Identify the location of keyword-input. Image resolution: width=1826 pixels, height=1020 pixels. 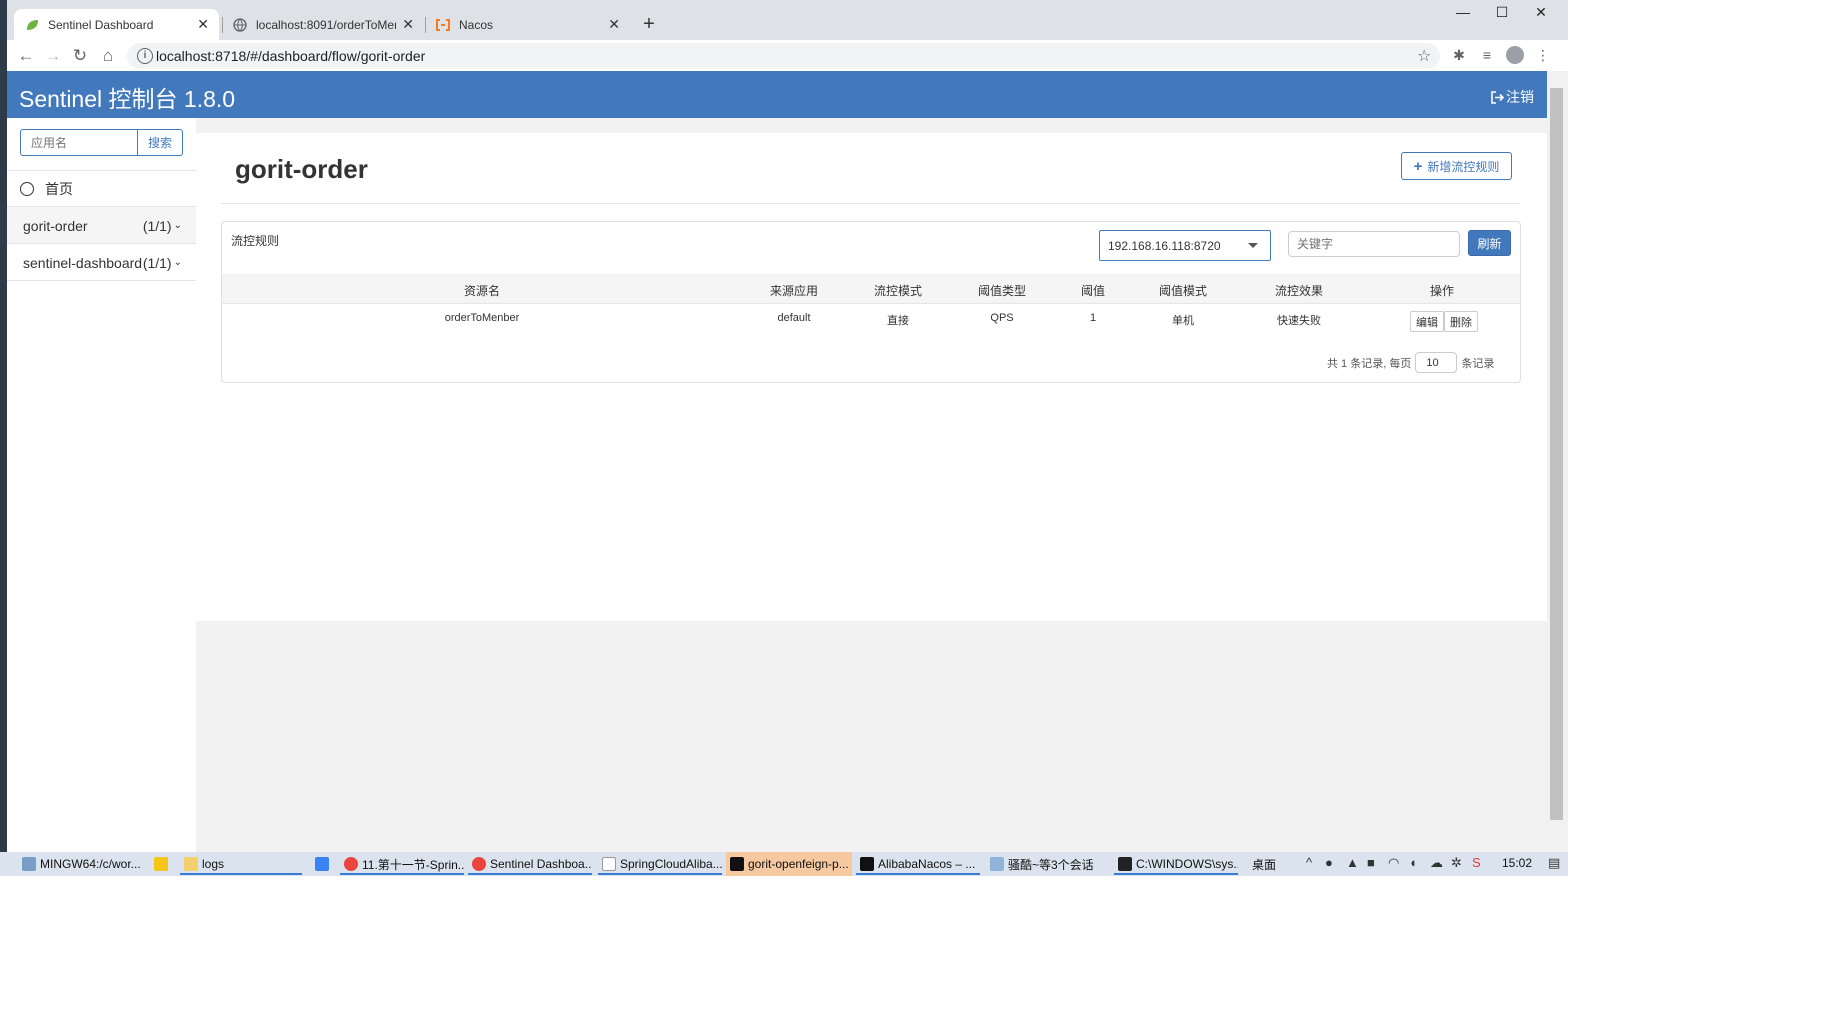
(1374, 244).